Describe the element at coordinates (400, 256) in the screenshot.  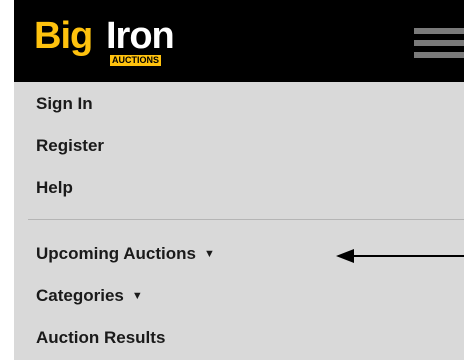
I see `left-arrow-icon` at that location.